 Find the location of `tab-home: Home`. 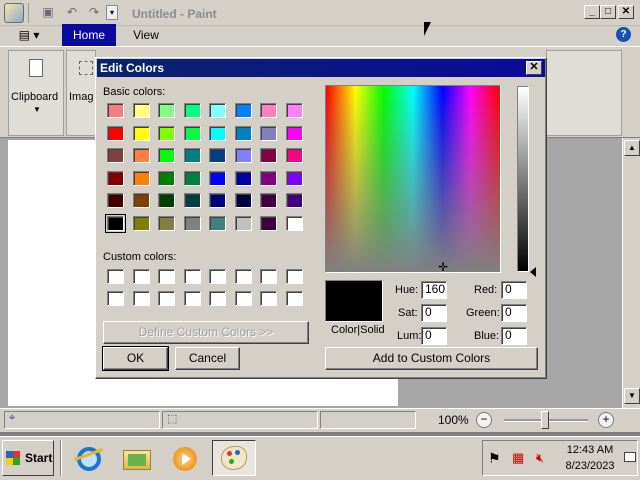

tab-home: Home is located at coordinates (89, 35).